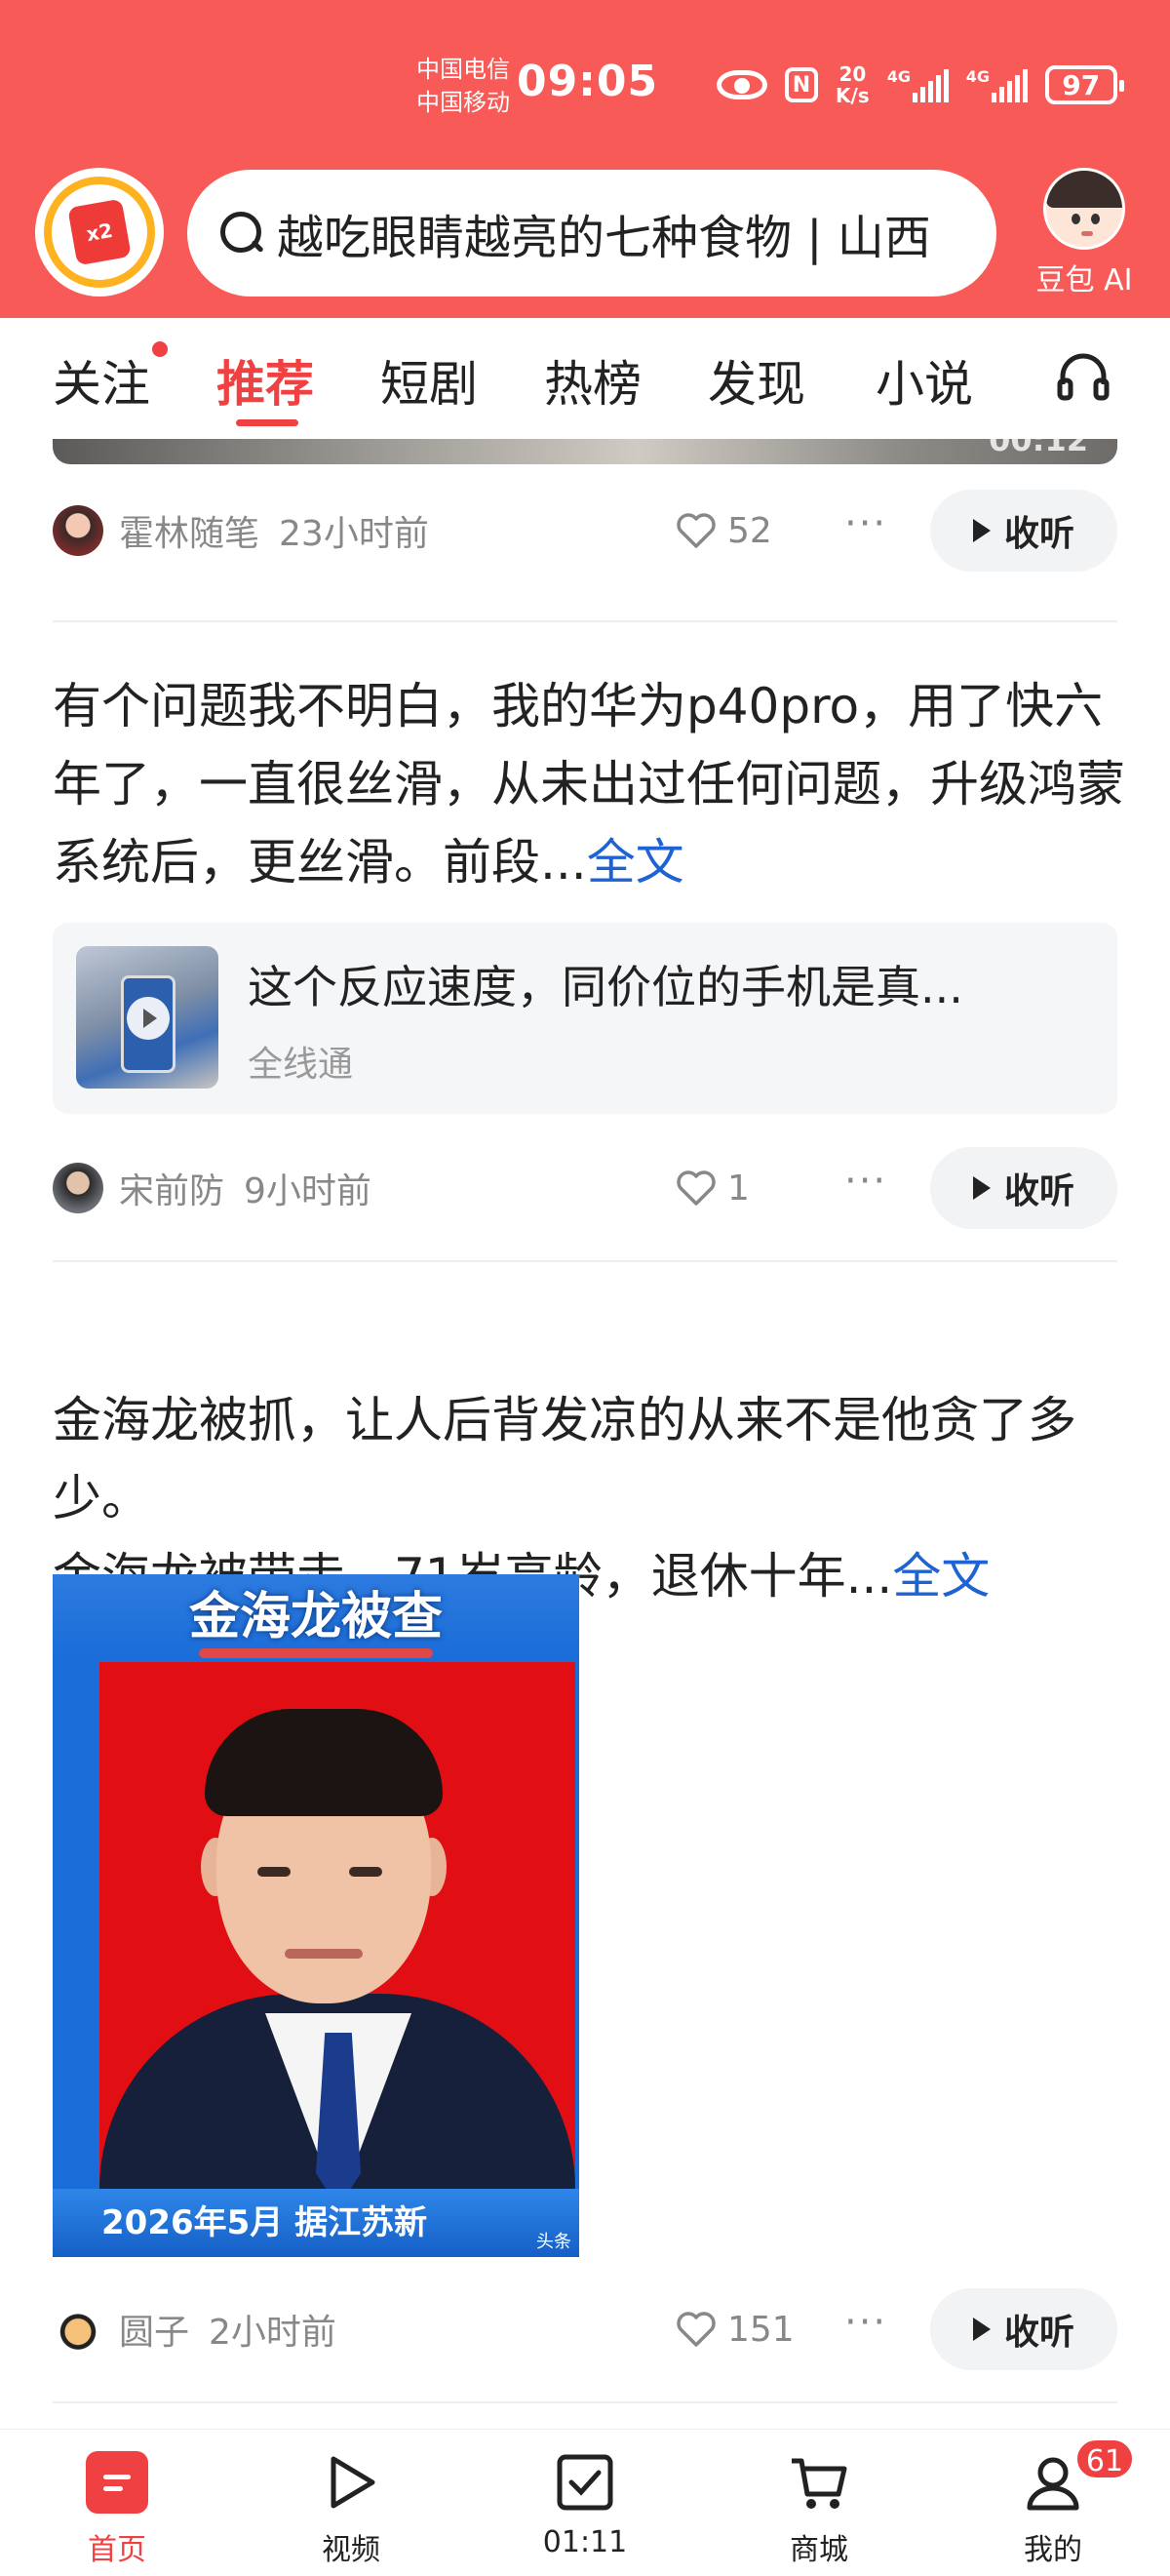 The image size is (1170, 2576). Describe the element at coordinates (853, 84) in the screenshot. I see `net-speed: 20 K/s` at that location.